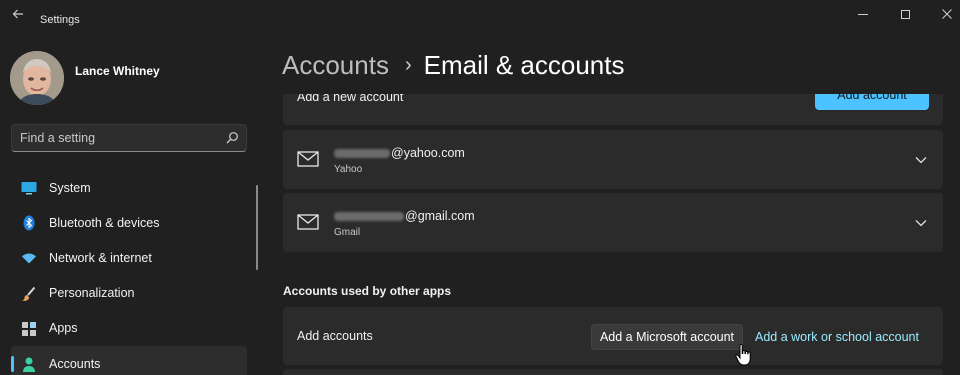 Image resolution: width=960 pixels, height=375 pixels. I want to click on sidebar-item-bluetooth: Bluetooth & devices, so click(129, 222).